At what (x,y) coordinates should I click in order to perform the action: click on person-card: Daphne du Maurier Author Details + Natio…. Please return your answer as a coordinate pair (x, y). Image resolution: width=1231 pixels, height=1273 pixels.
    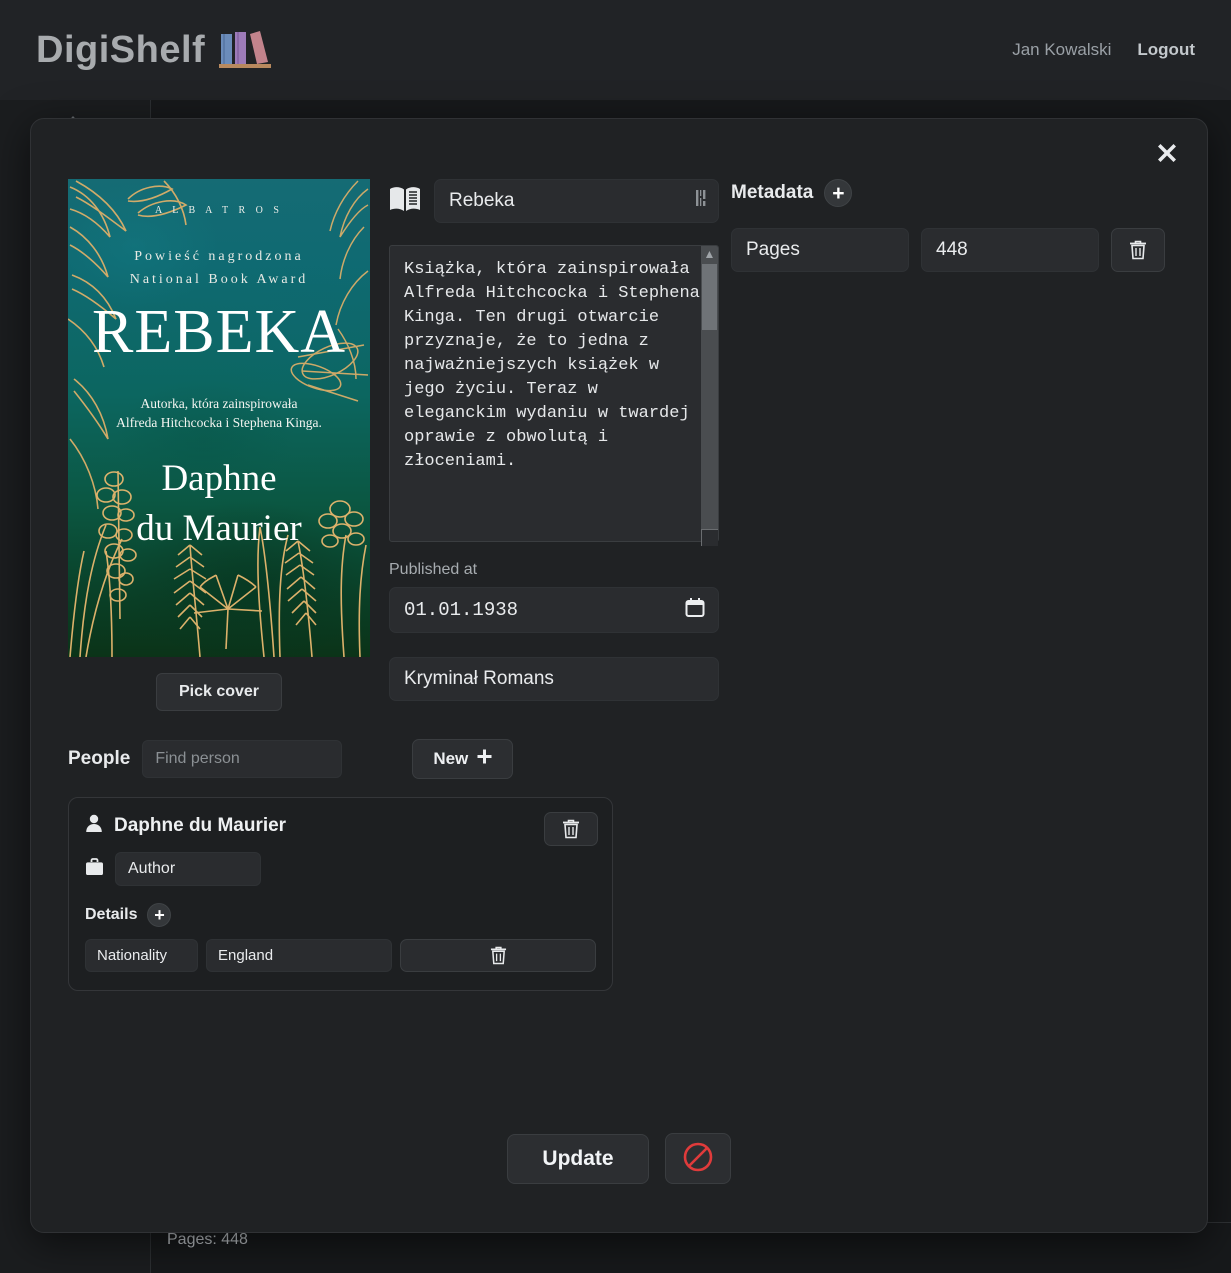
    Looking at the image, I should click on (340, 894).